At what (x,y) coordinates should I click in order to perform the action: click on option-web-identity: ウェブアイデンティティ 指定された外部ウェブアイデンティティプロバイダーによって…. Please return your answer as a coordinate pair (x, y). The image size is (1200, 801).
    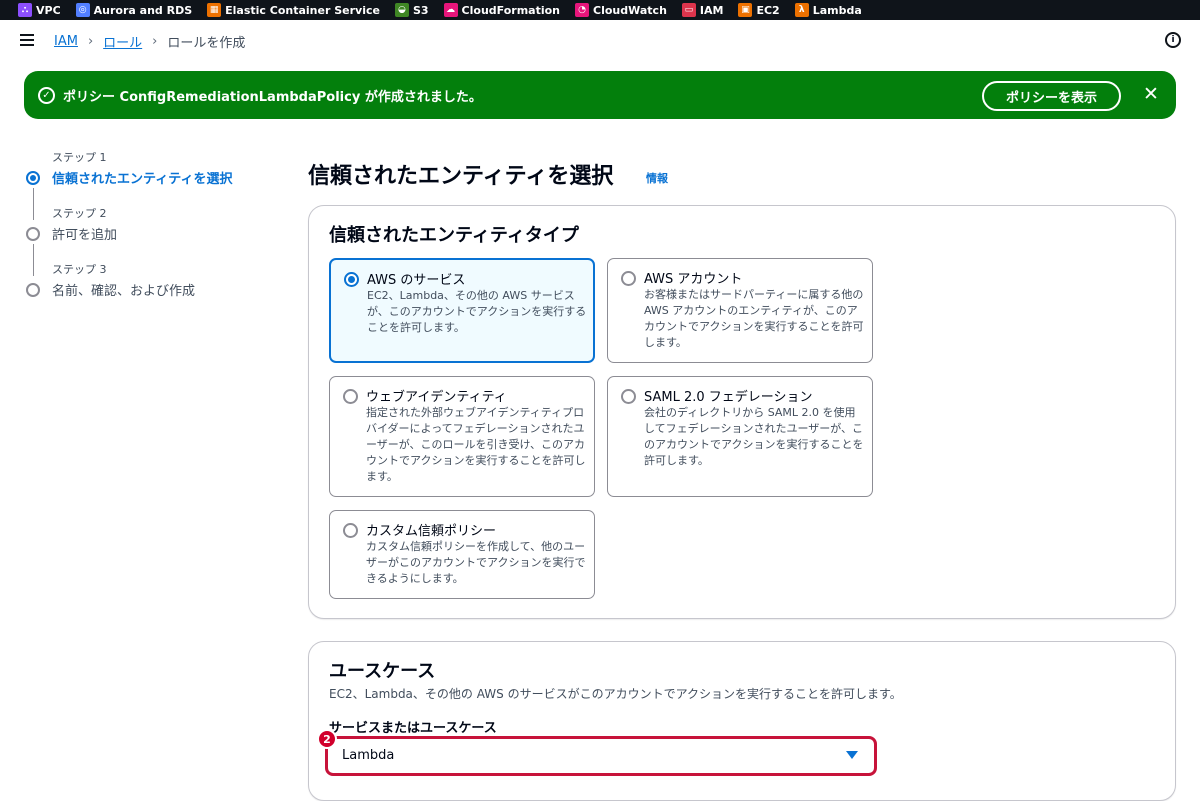
    Looking at the image, I should click on (462, 436).